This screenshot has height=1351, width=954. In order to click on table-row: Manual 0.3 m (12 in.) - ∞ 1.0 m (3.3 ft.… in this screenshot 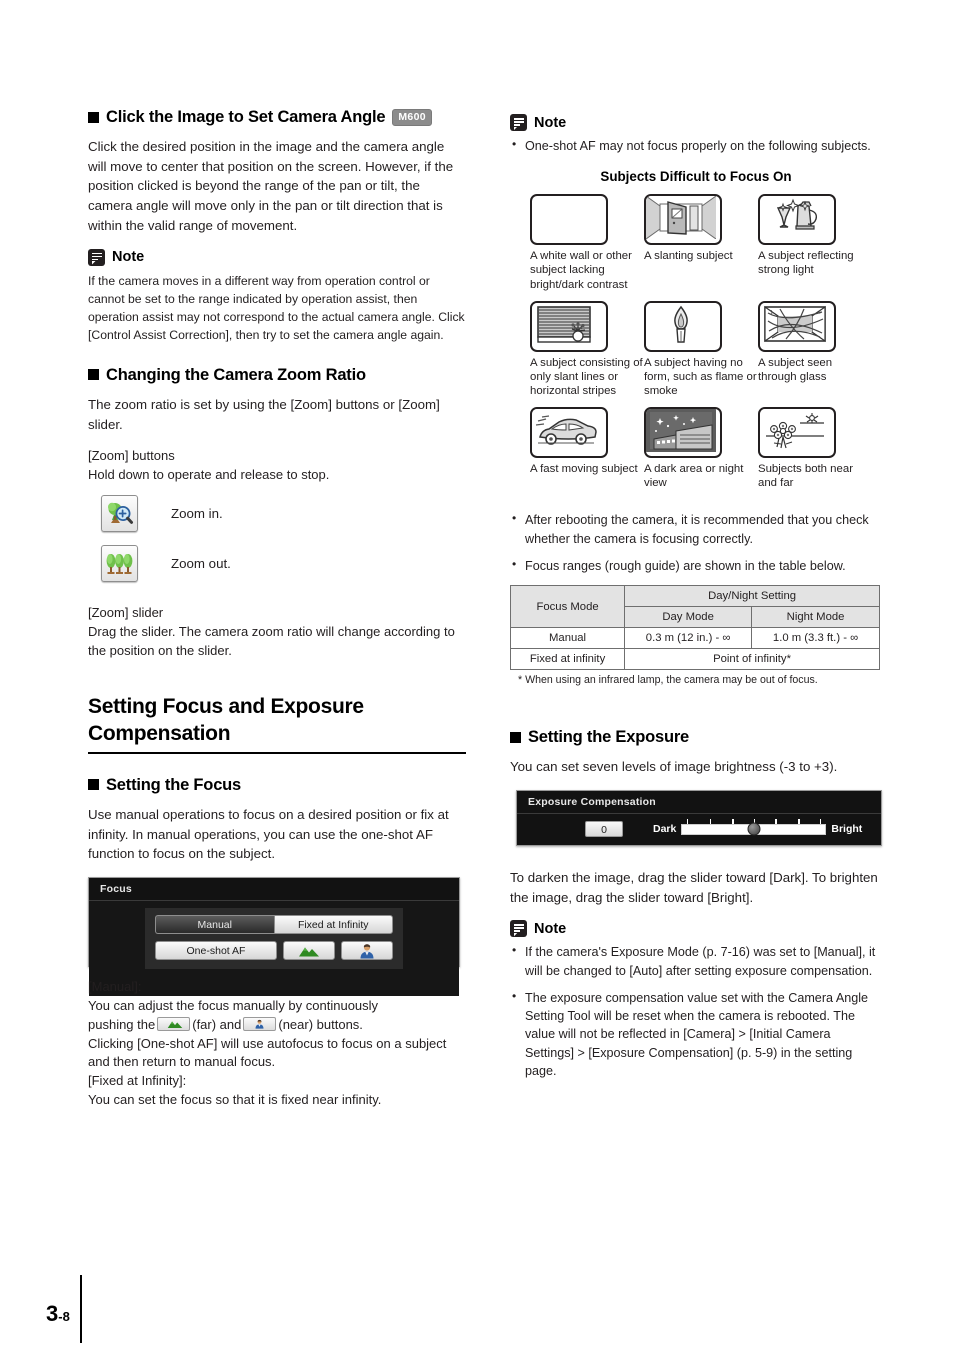, I will do `click(694, 638)`.